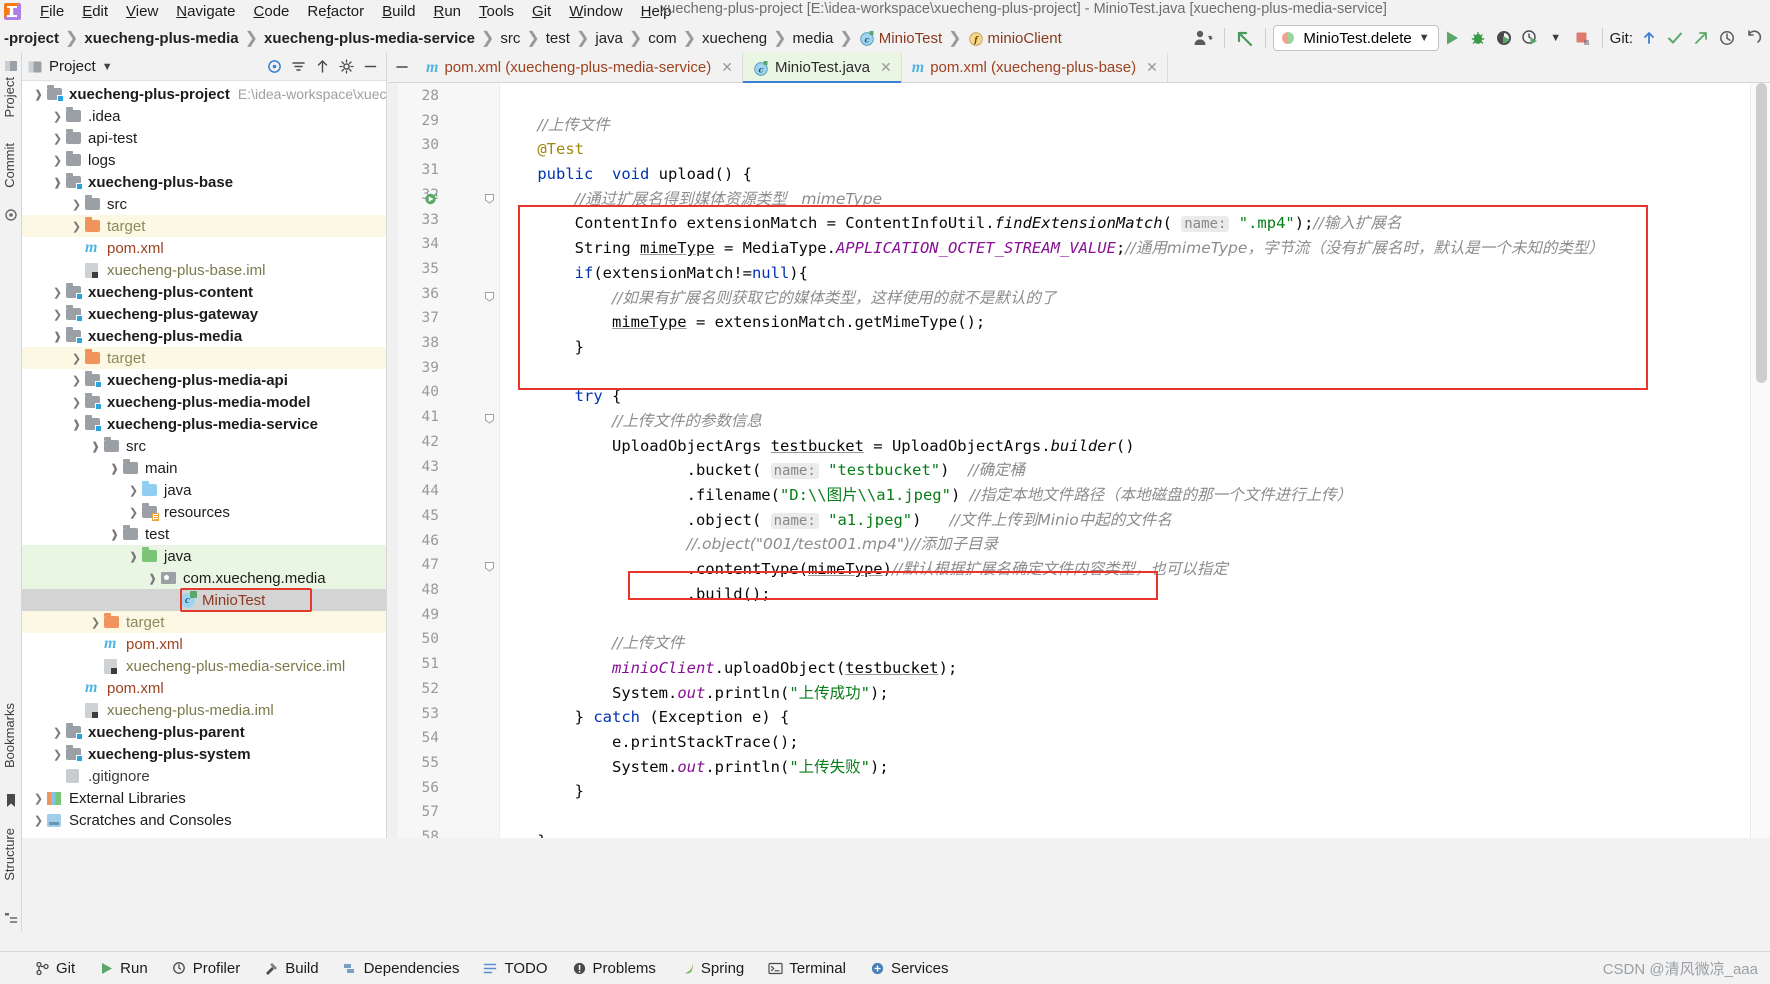 This screenshot has height=984, width=1770. I want to click on tab-pom-base: m pom.xml (xuecheng-plus-base) ✕, so click(1034, 67).